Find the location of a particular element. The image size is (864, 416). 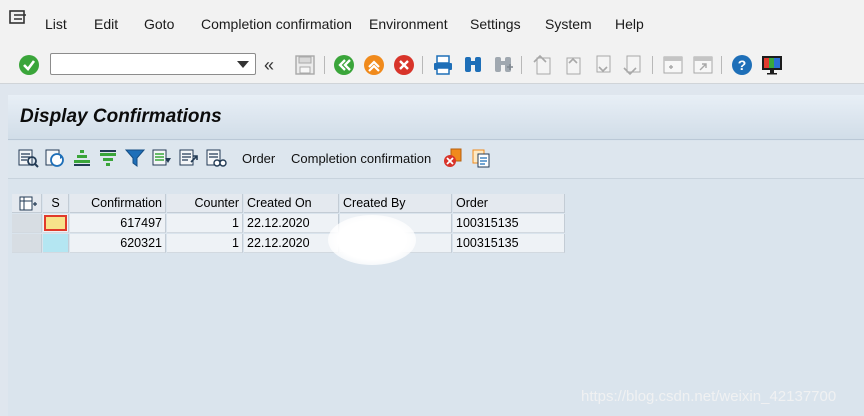

find-icon is located at coordinates (473, 65).